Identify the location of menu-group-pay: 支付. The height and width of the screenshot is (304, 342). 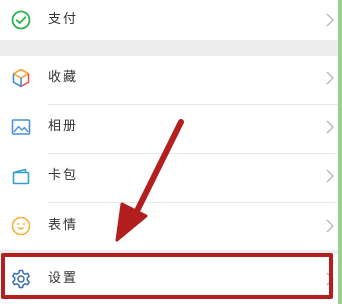
(169, 20).